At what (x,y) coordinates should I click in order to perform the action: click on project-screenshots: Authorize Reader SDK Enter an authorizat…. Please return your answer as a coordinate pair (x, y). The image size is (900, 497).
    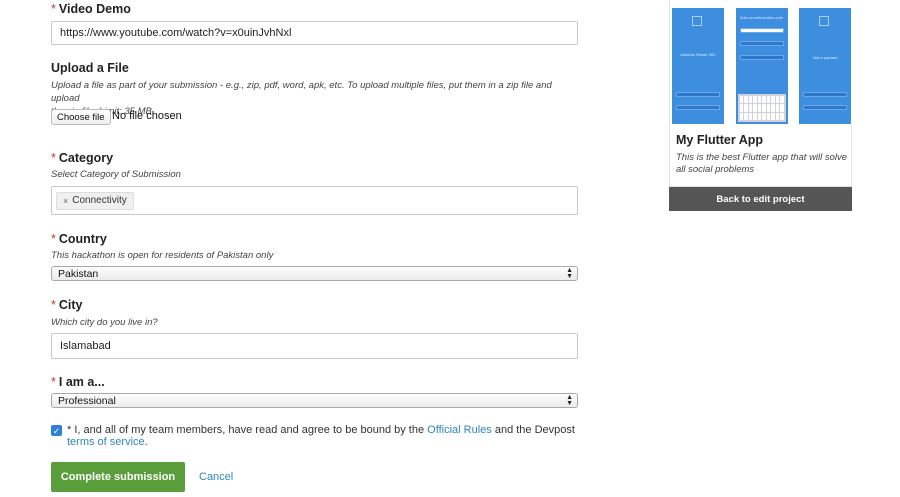
    Looking at the image, I should click on (761, 62).